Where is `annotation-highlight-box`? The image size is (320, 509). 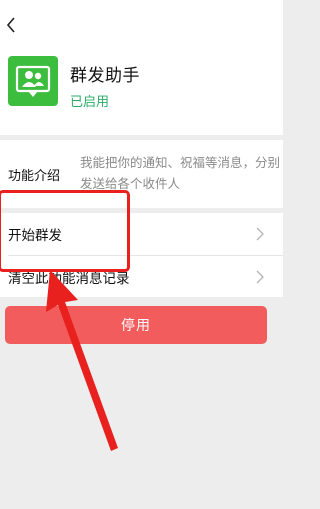
annotation-highlight-box is located at coordinates (65, 231).